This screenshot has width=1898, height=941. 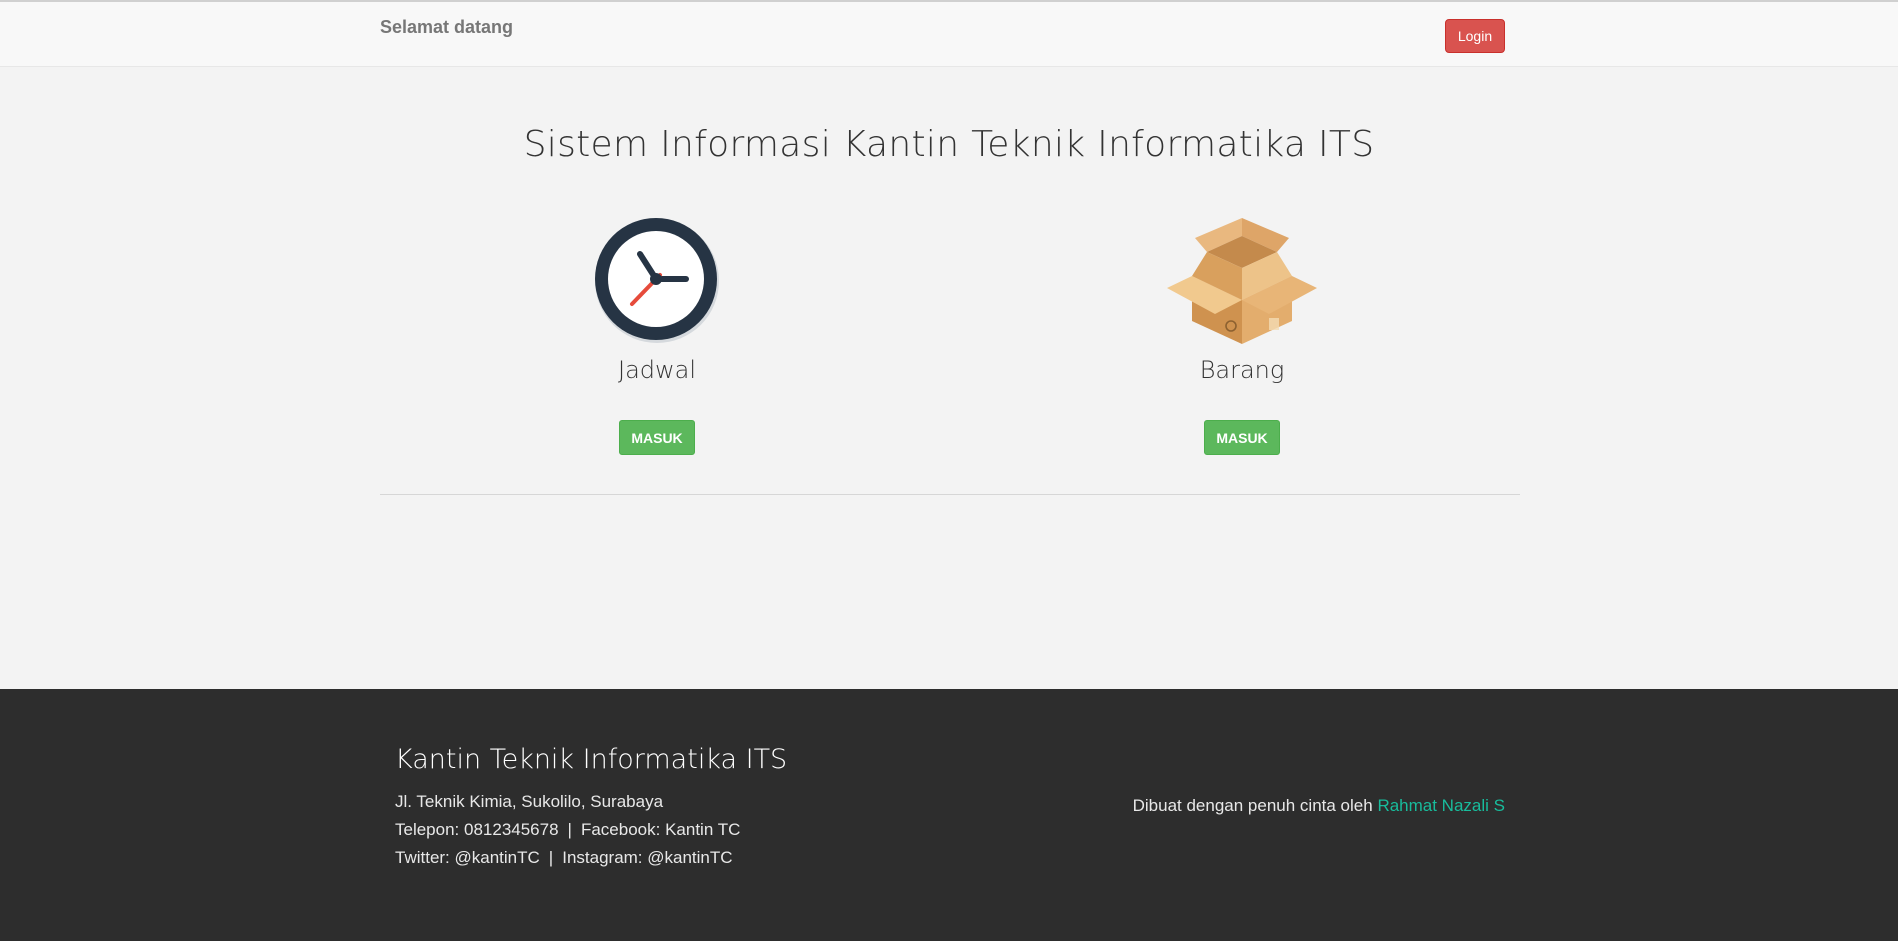 What do you see at coordinates (1242, 370) in the screenshot?
I see `feature-label: Barang` at bounding box center [1242, 370].